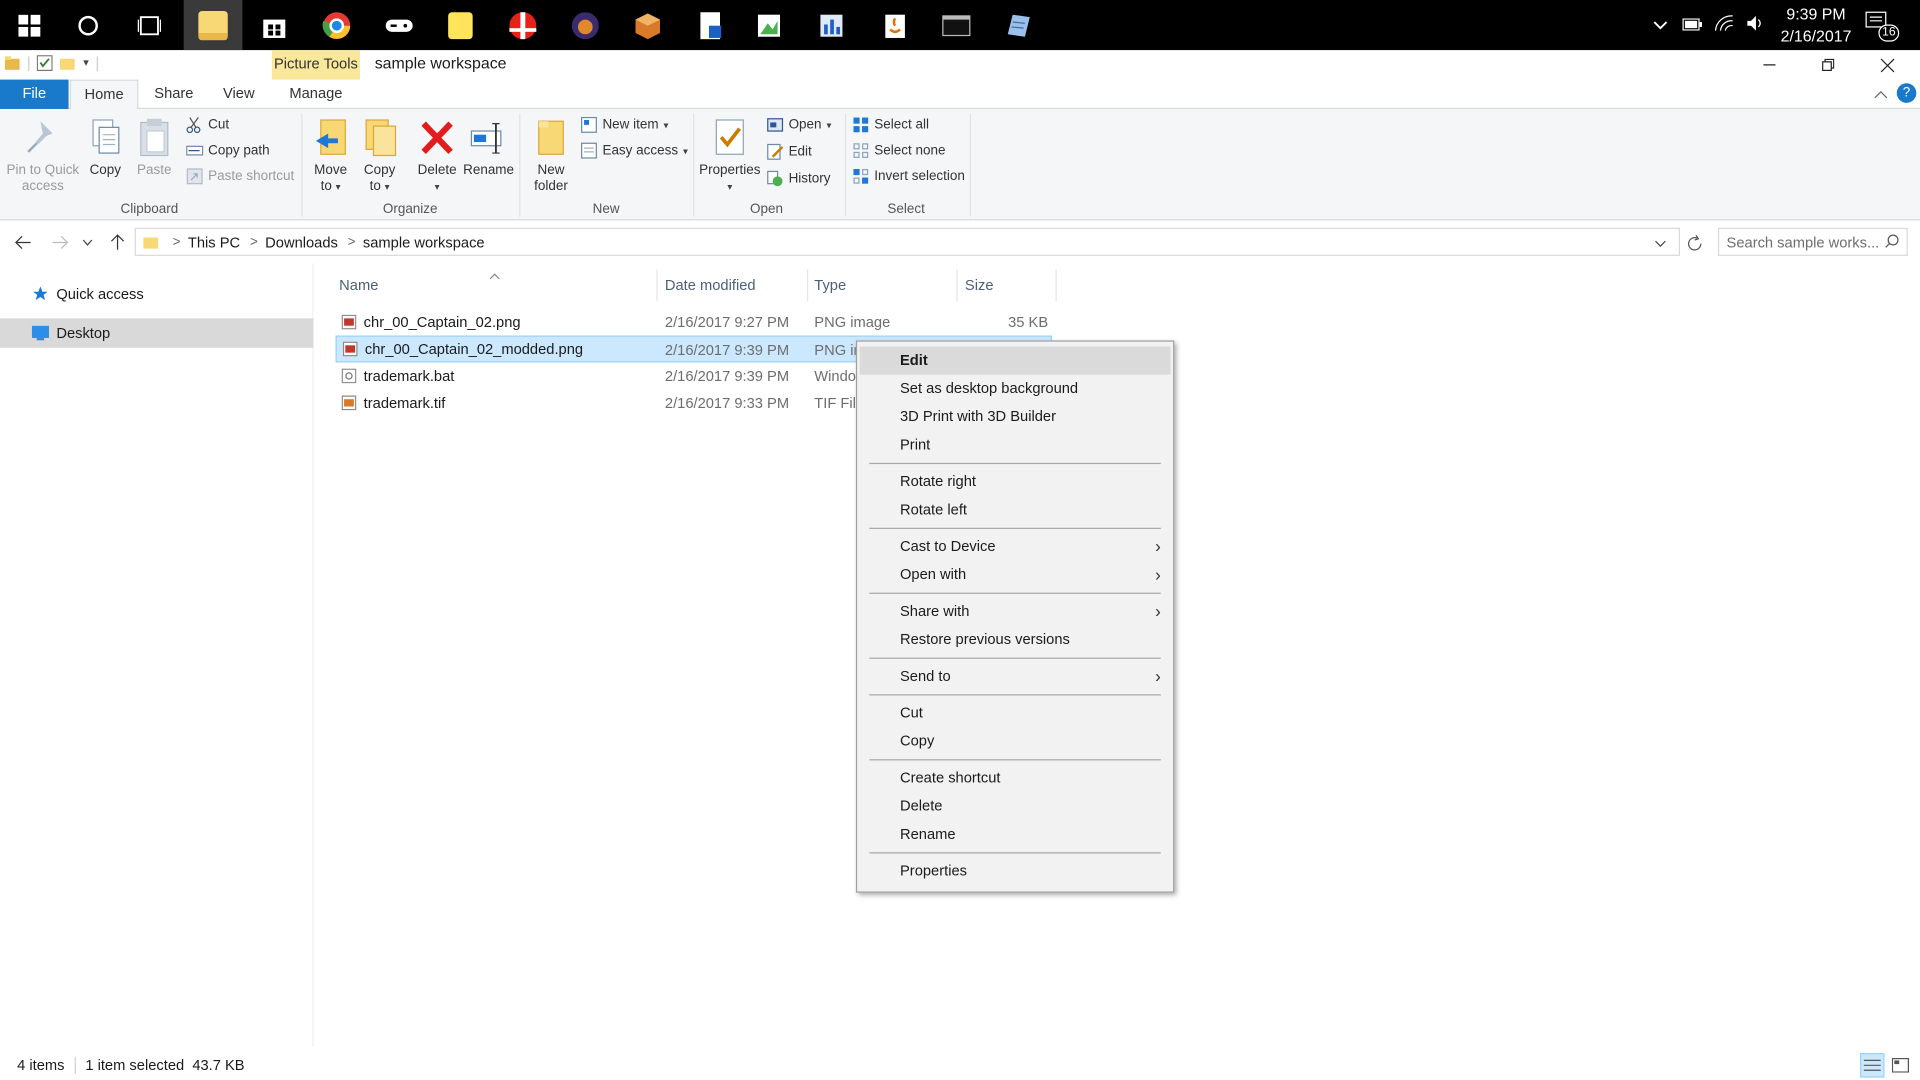 The image size is (1920, 1080). I want to click on menu-item-edit: Edit, so click(1015, 360).